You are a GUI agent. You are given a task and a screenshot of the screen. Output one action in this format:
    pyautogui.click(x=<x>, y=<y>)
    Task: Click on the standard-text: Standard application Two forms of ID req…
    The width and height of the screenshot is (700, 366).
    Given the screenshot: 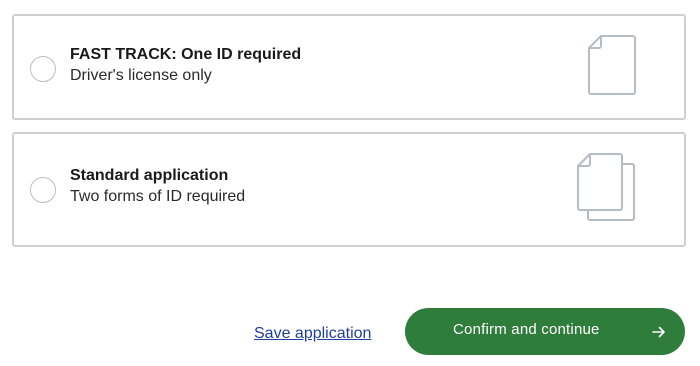 What is the action you would take?
    pyautogui.click(x=157, y=187)
    